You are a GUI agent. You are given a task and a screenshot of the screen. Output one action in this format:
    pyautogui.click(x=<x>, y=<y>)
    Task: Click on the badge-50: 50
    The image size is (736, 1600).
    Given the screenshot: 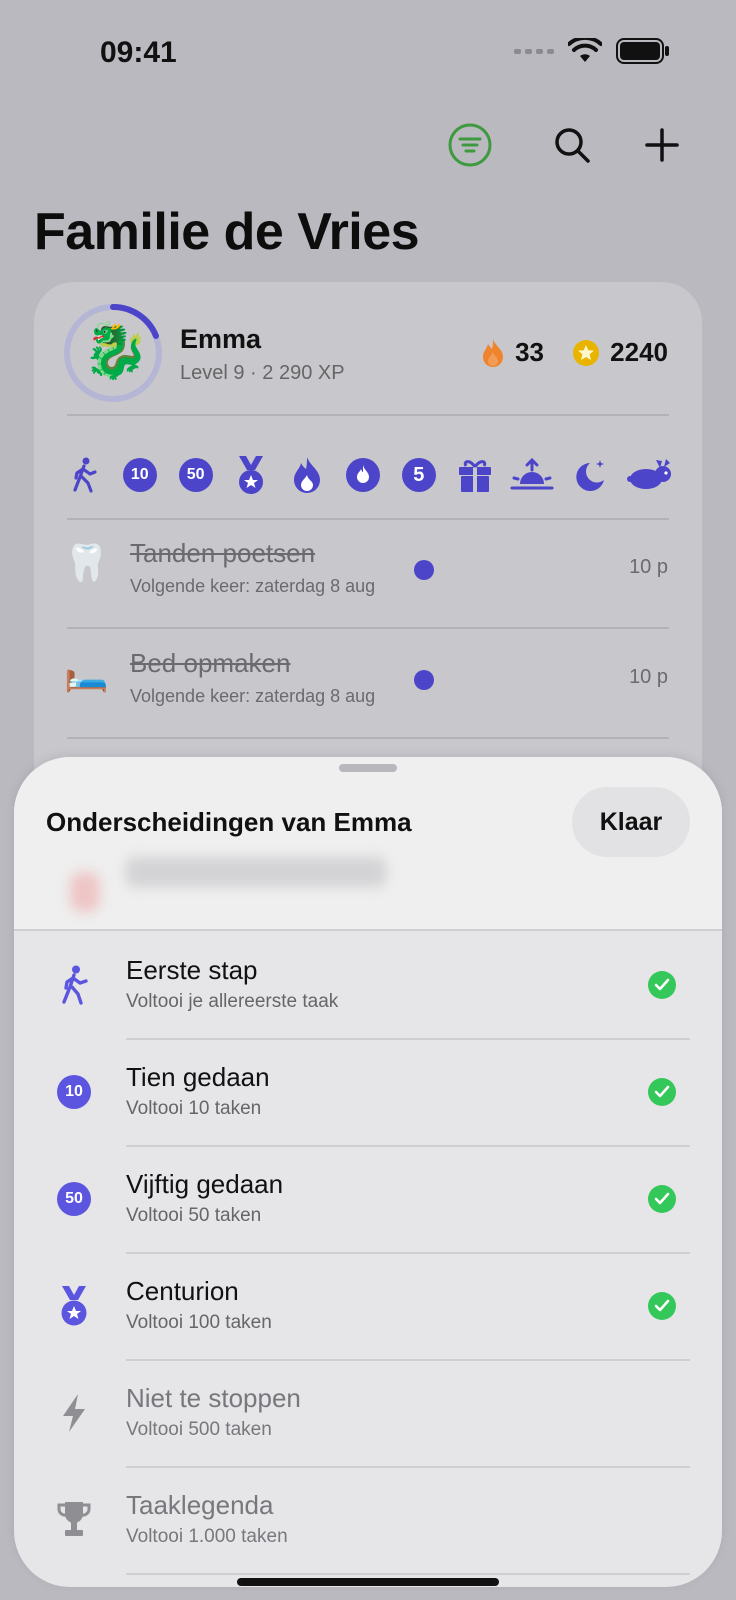 What is the action you would take?
    pyautogui.click(x=196, y=475)
    